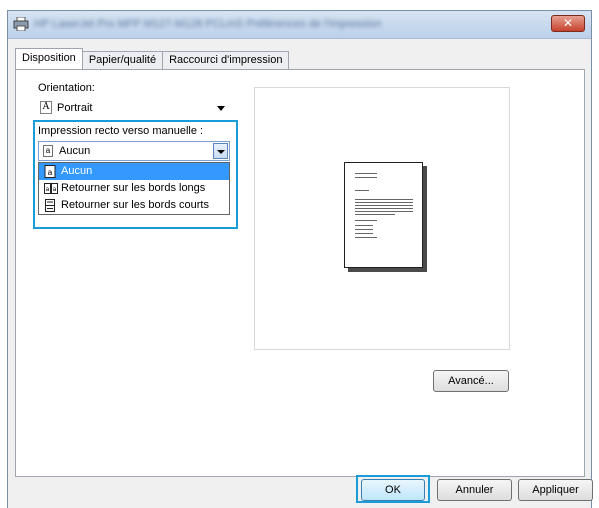 This screenshot has height=508, width=599. What do you see at coordinates (133, 107) in the screenshot?
I see `orientation-combo: A Portrait` at bounding box center [133, 107].